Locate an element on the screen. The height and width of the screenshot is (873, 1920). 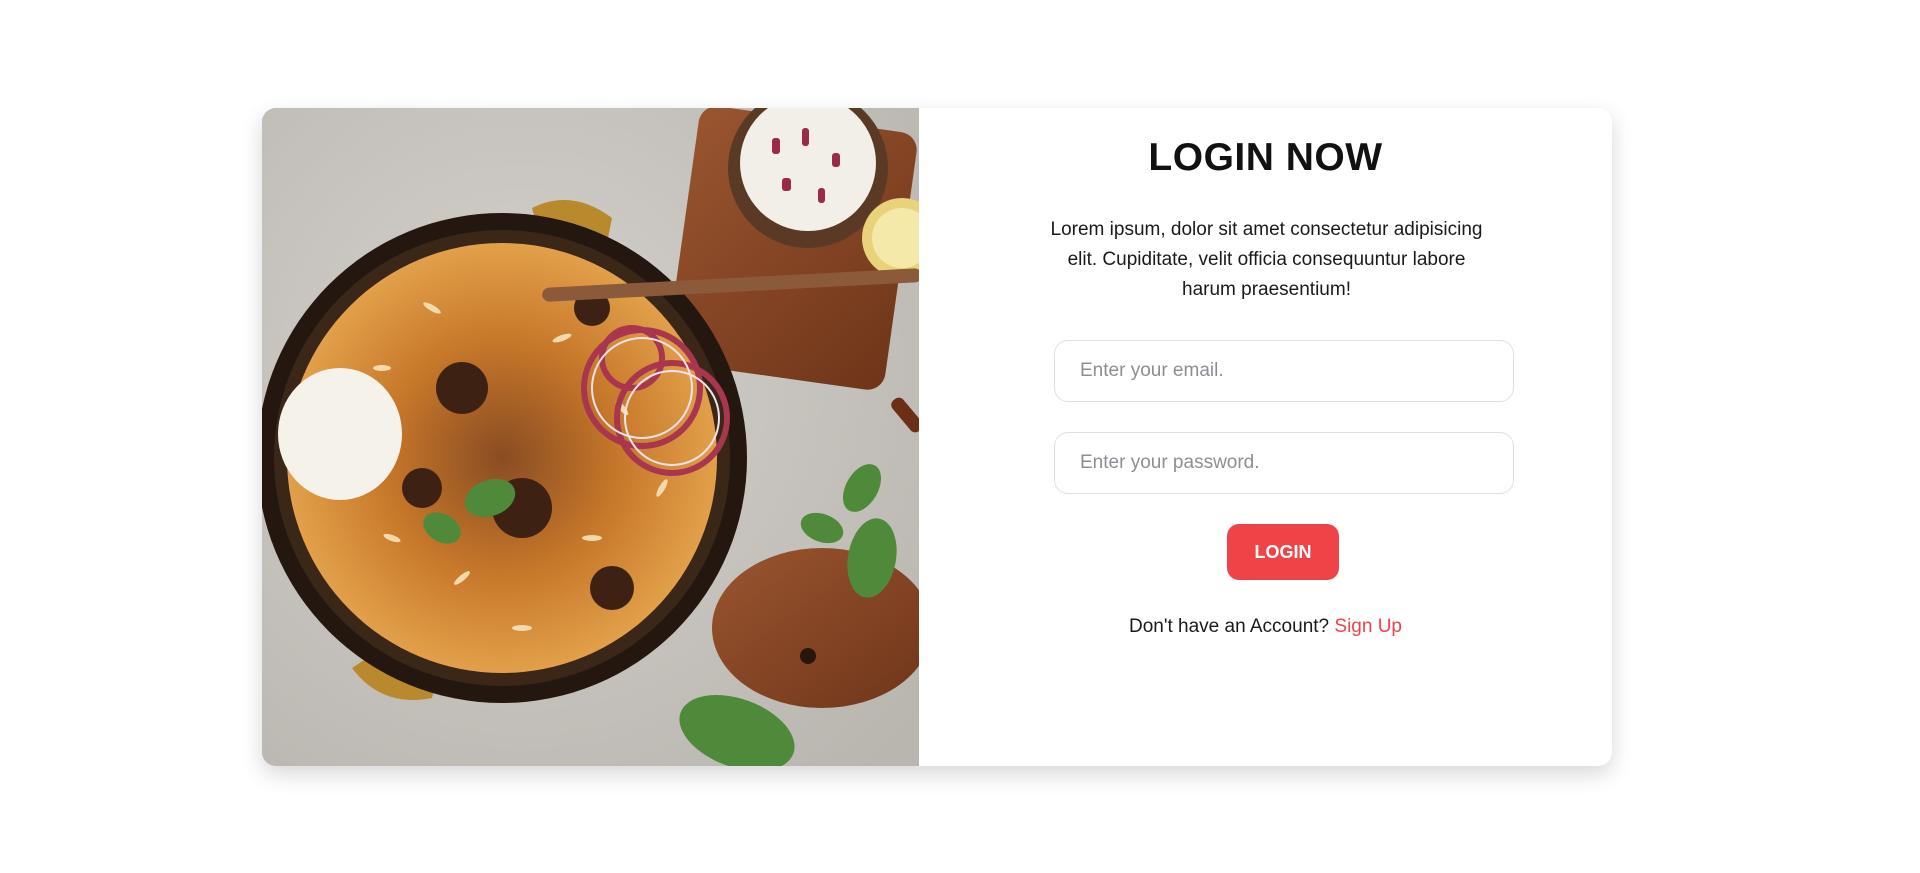
password-input is located at coordinates (1284, 463).